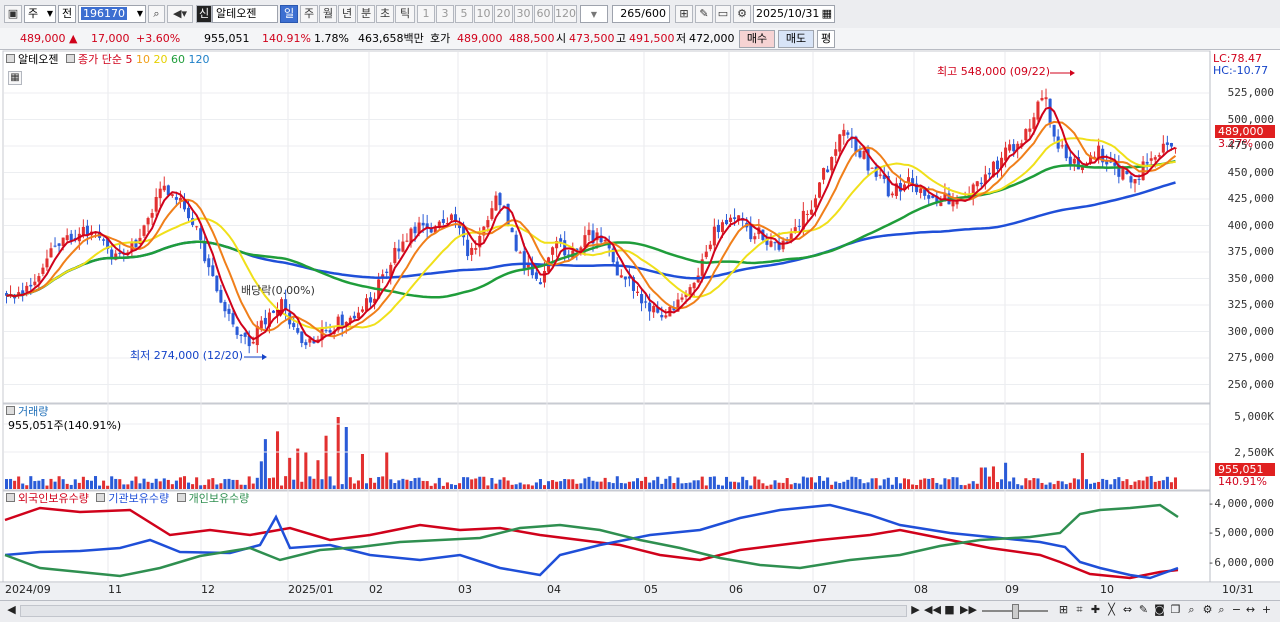 The image size is (1280, 622). Describe the element at coordinates (1111, 610) in the screenshot. I see `crosshair-icon: ╳` at that location.